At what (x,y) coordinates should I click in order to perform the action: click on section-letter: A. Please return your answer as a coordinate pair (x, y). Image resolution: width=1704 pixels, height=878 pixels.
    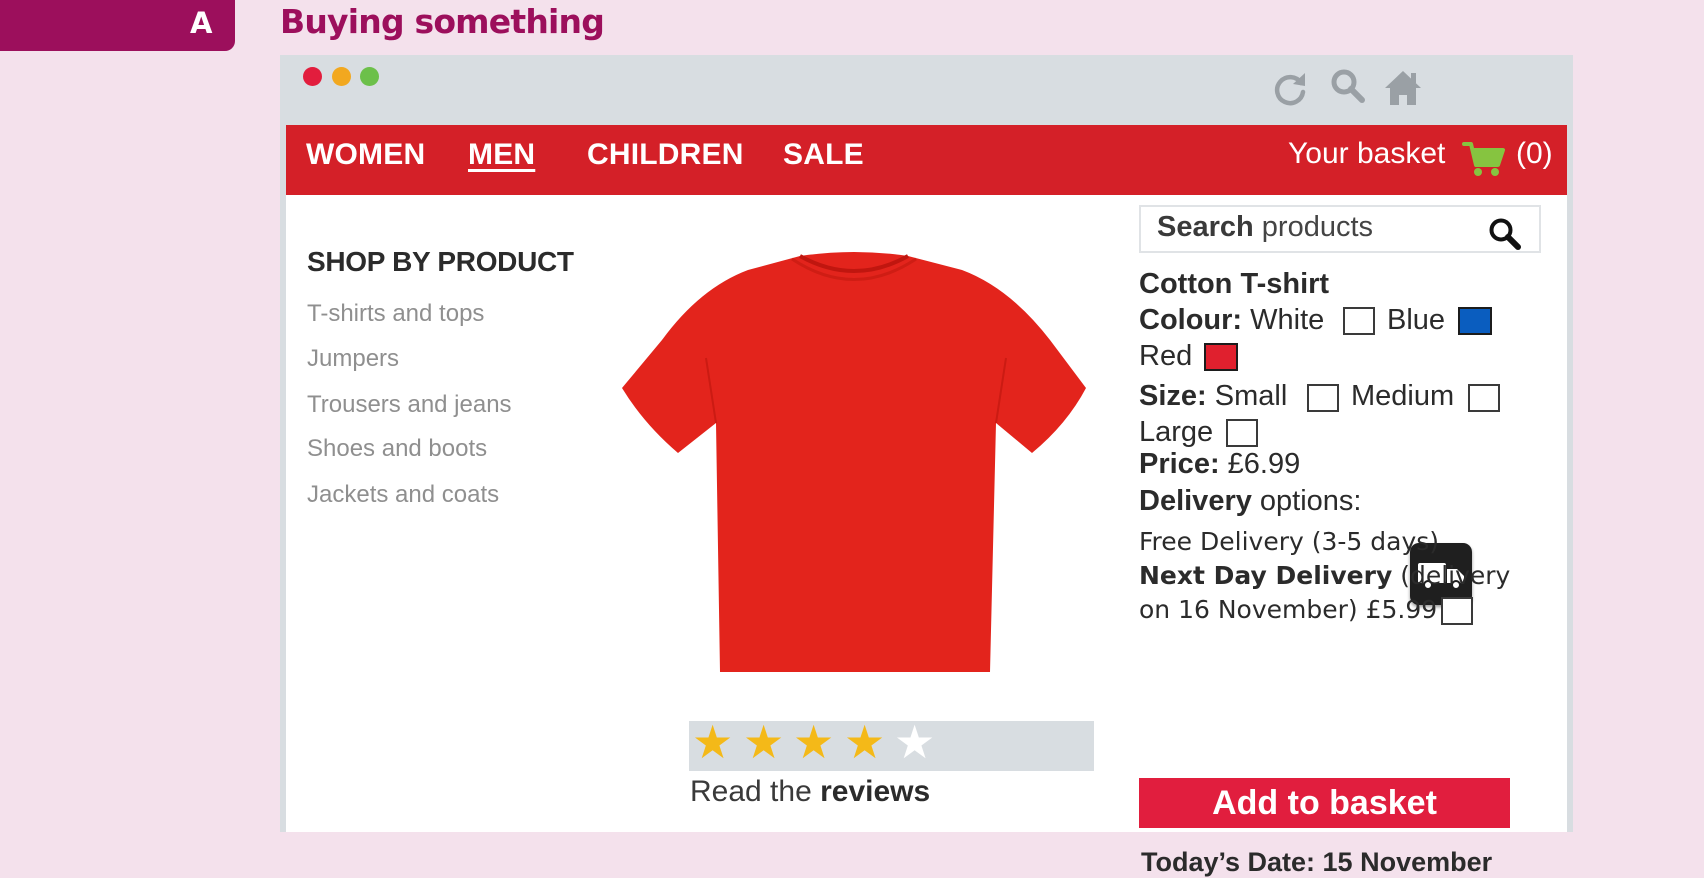
    Looking at the image, I should click on (201, 23).